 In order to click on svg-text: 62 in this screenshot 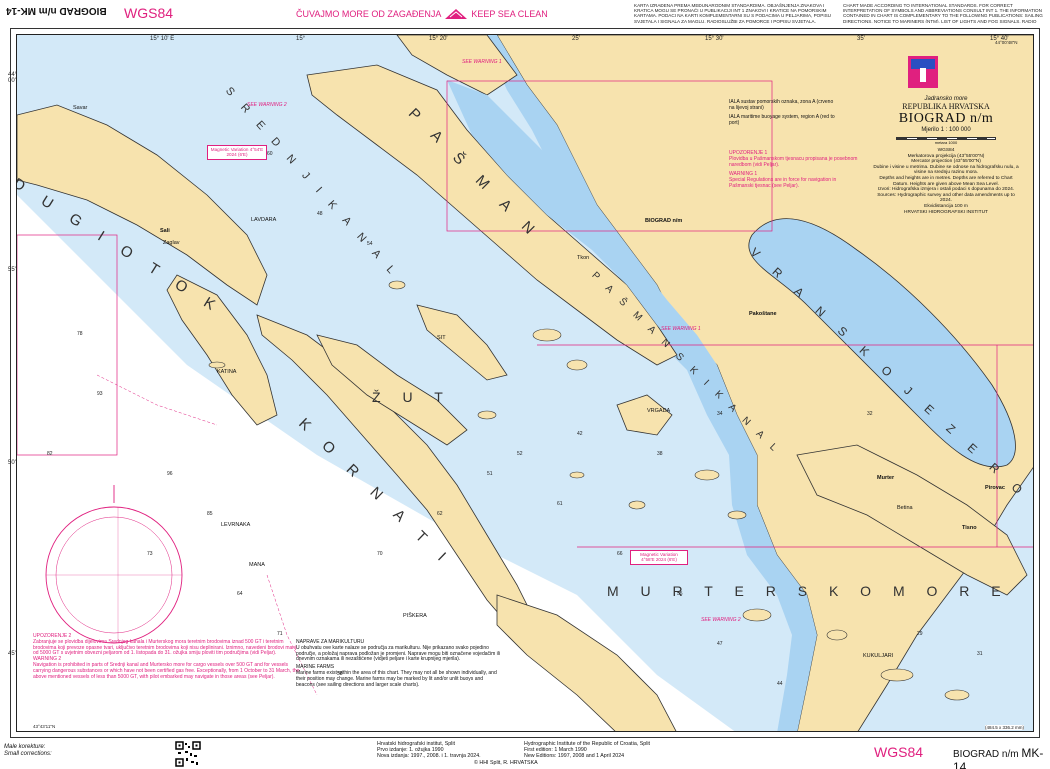, I will do `click(440, 514)`.